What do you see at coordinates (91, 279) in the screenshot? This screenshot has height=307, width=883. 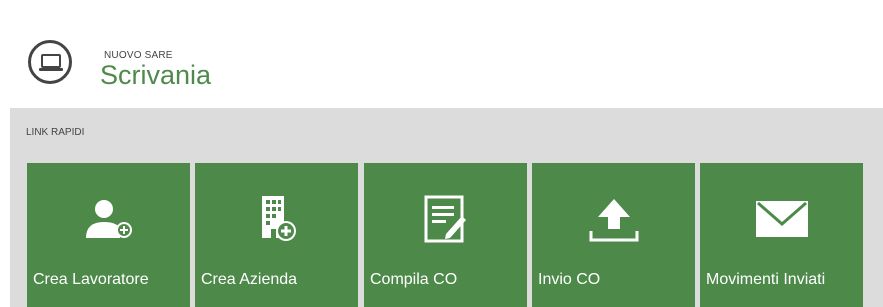 I see `tile-label: Crea Lavoratore` at bounding box center [91, 279].